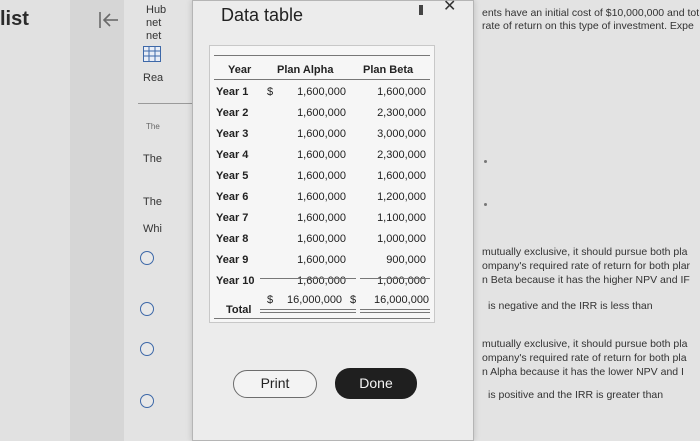 The height and width of the screenshot is (441, 700). What do you see at coordinates (240, 70) in the screenshot?
I see `header-year: Year` at bounding box center [240, 70].